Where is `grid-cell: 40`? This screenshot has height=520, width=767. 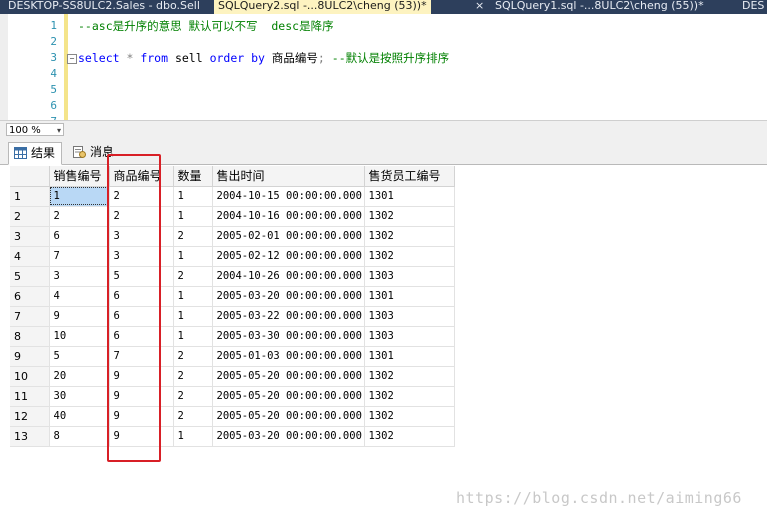
grid-cell: 40 is located at coordinates (79, 416).